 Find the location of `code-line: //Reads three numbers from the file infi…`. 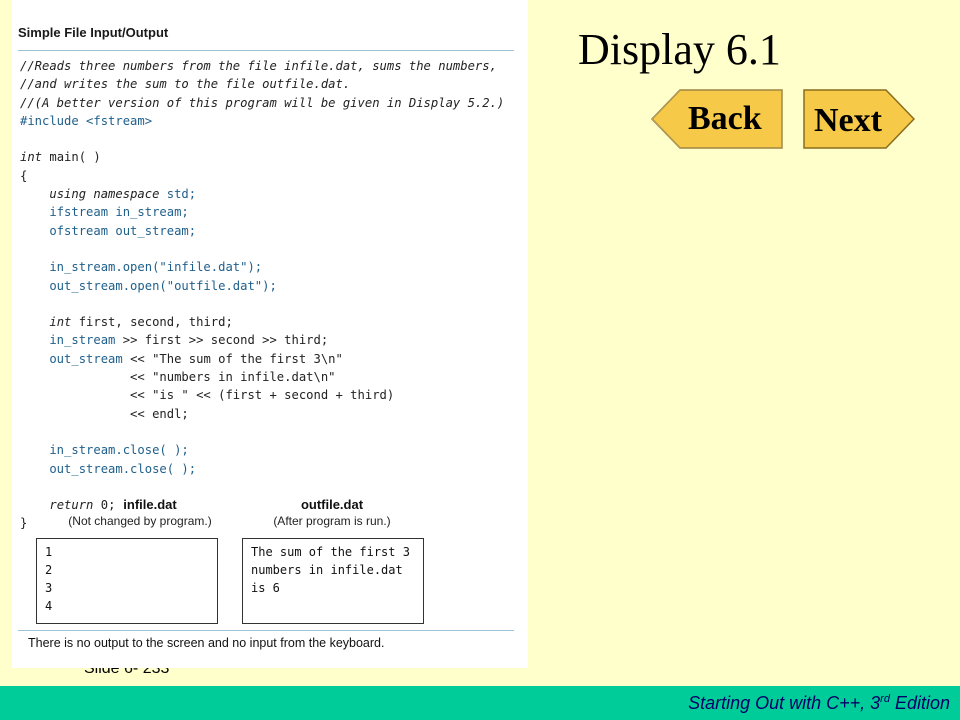

code-line: //Reads three numbers from the file infi… is located at coordinates (262, 66).